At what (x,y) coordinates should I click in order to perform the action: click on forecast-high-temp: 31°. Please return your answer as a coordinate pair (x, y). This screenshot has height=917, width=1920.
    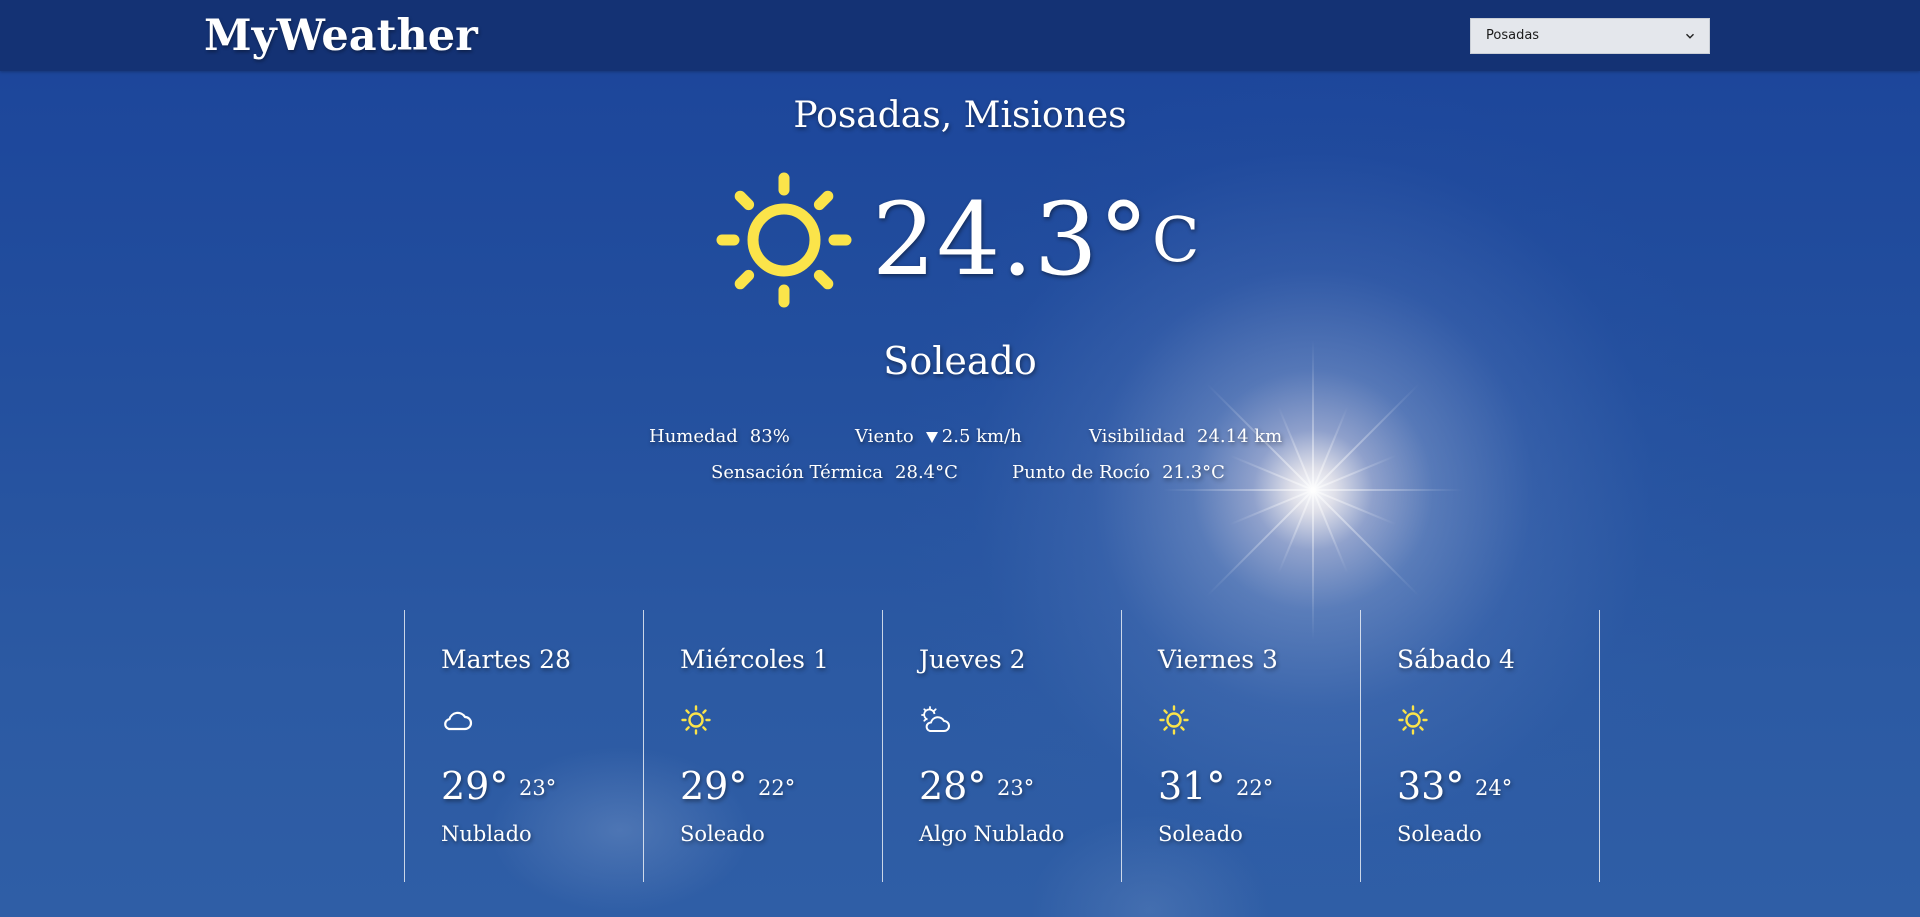
    Looking at the image, I should click on (1192, 786).